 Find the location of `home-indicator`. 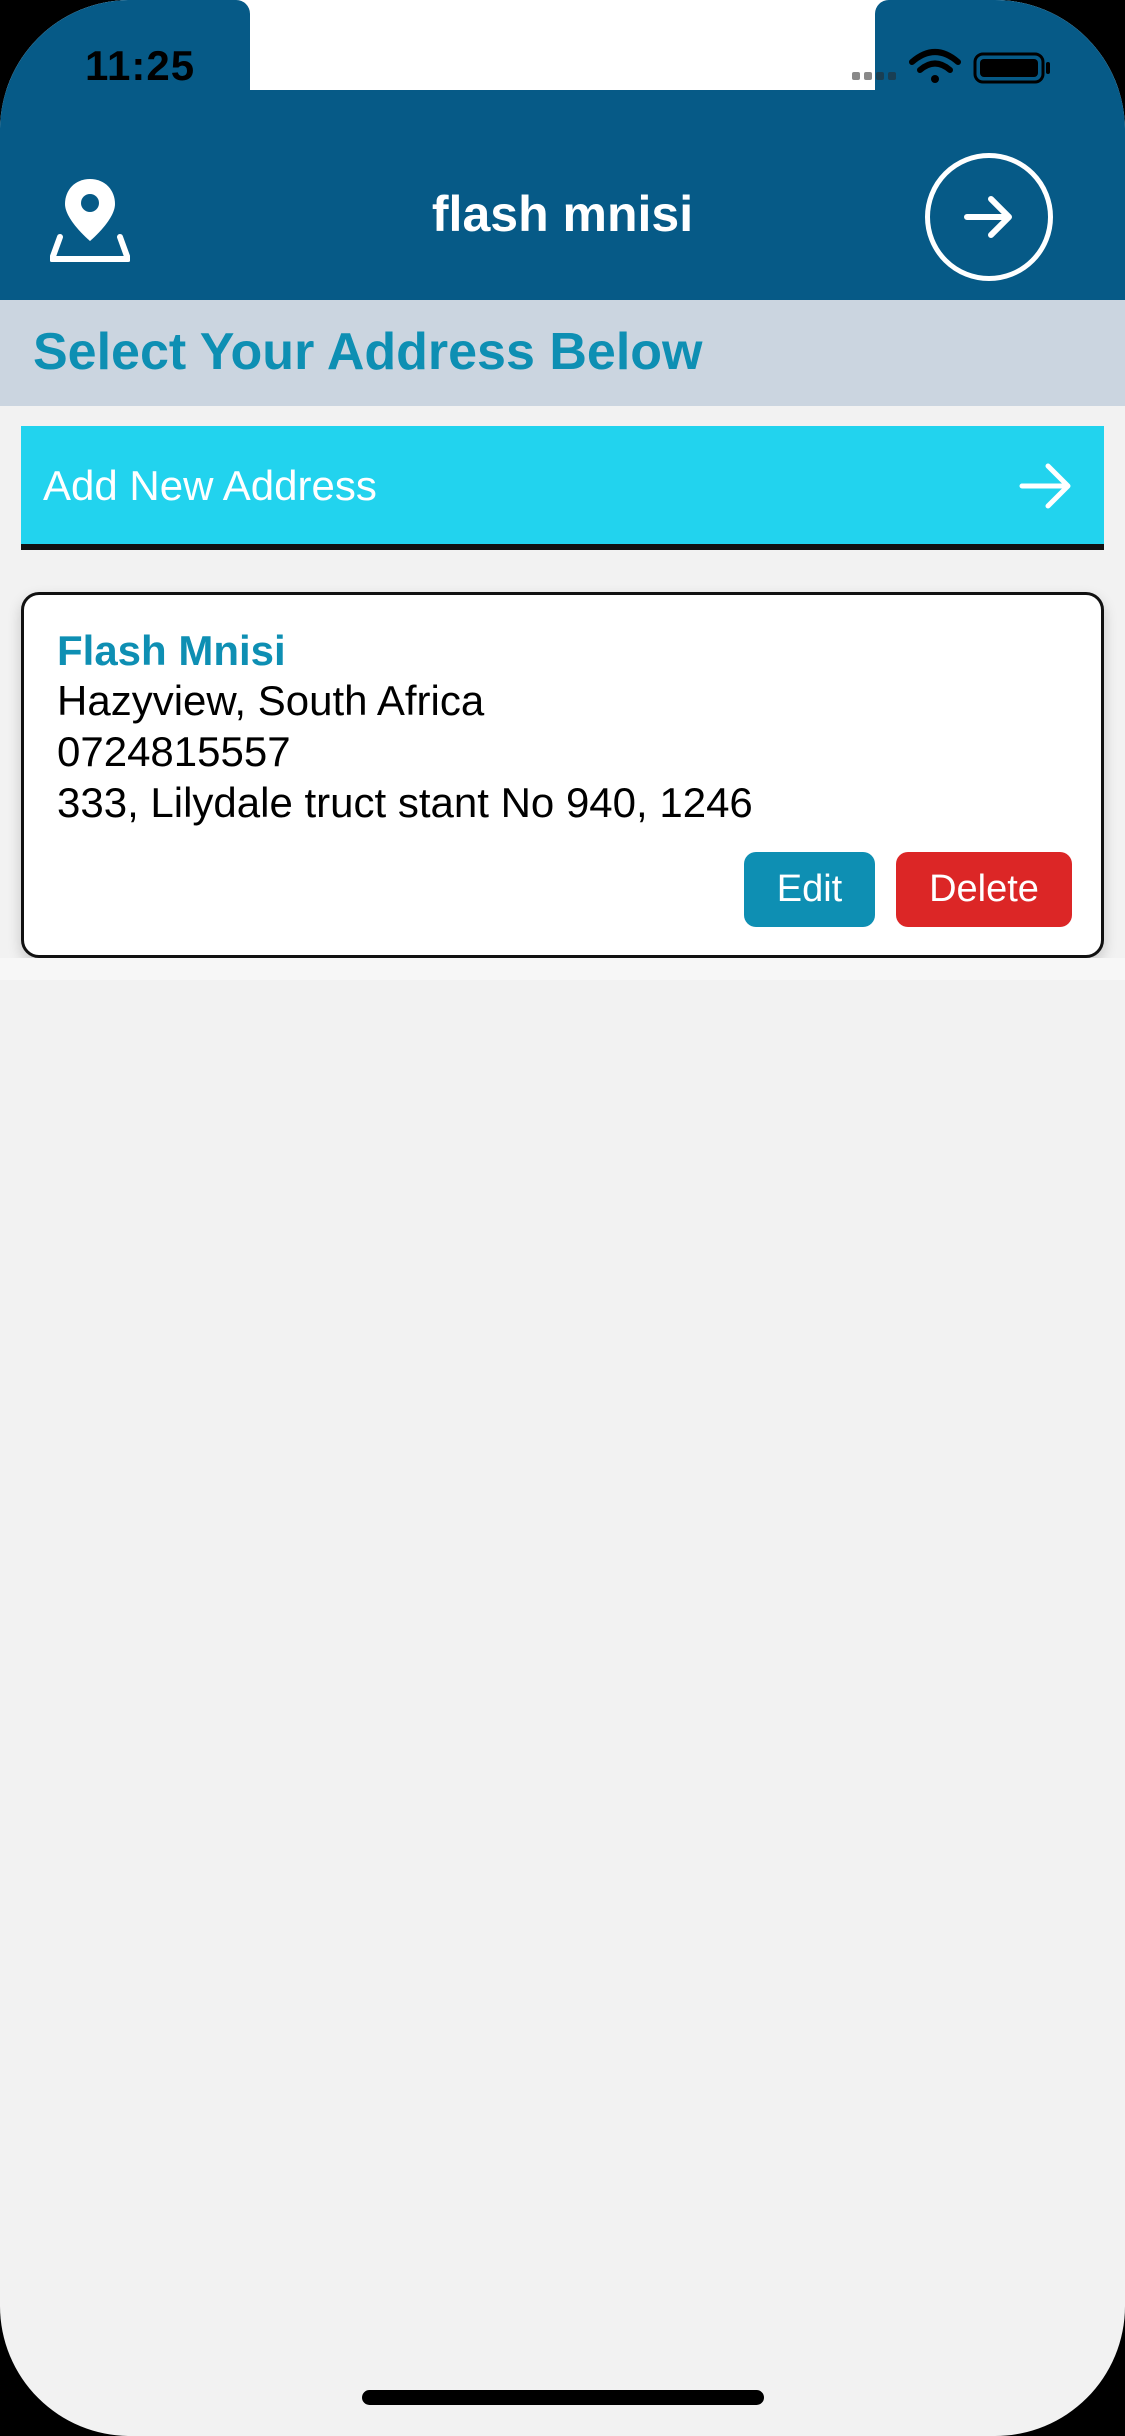

home-indicator is located at coordinates (563, 2397).